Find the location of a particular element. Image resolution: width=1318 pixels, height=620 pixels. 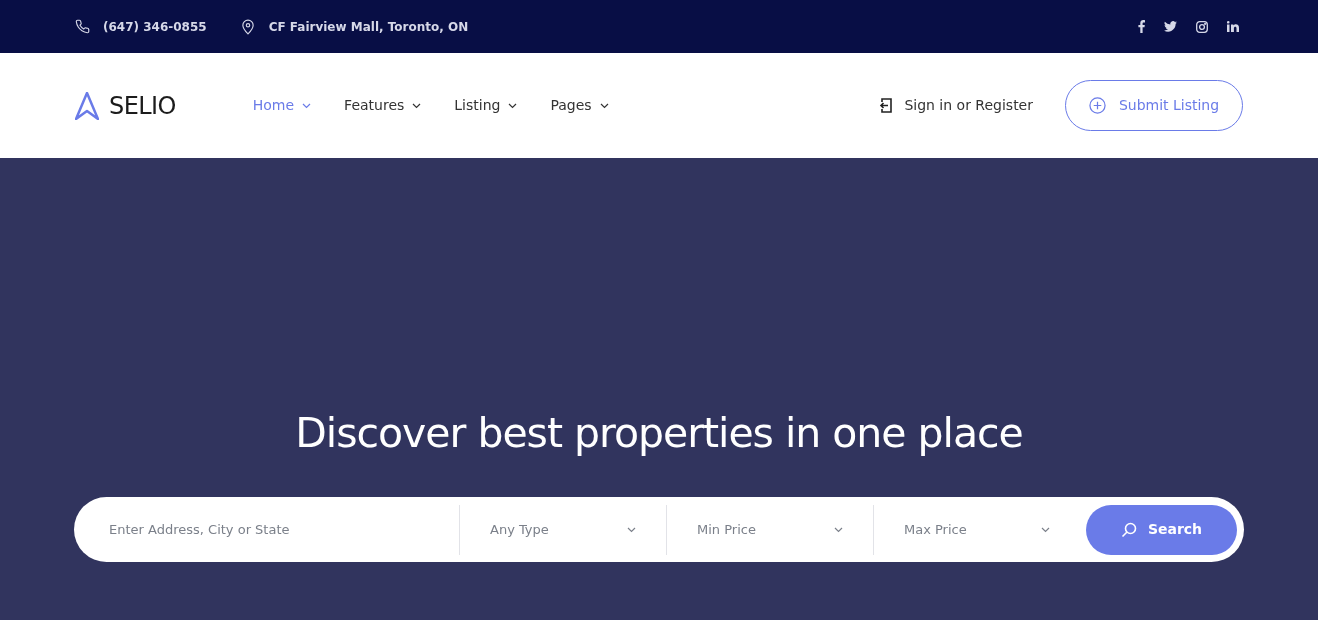

linkedin-icon is located at coordinates (1233, 26).